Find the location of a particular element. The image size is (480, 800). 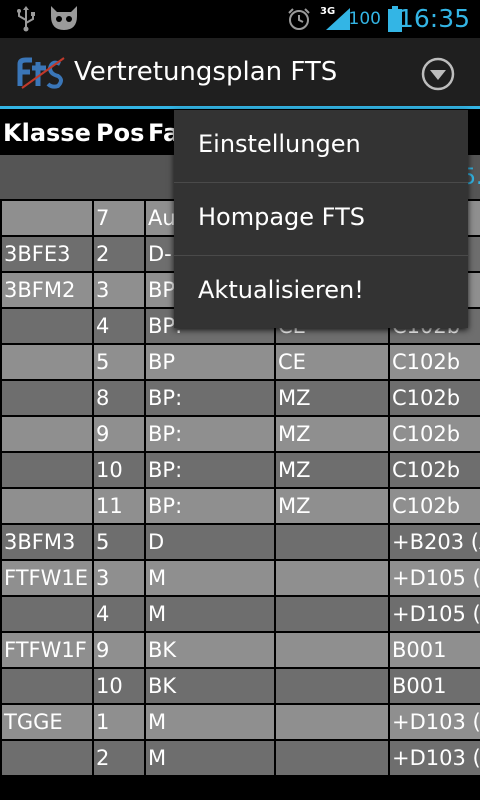

overflow-menu-icon is located at coordinates (438, 74).